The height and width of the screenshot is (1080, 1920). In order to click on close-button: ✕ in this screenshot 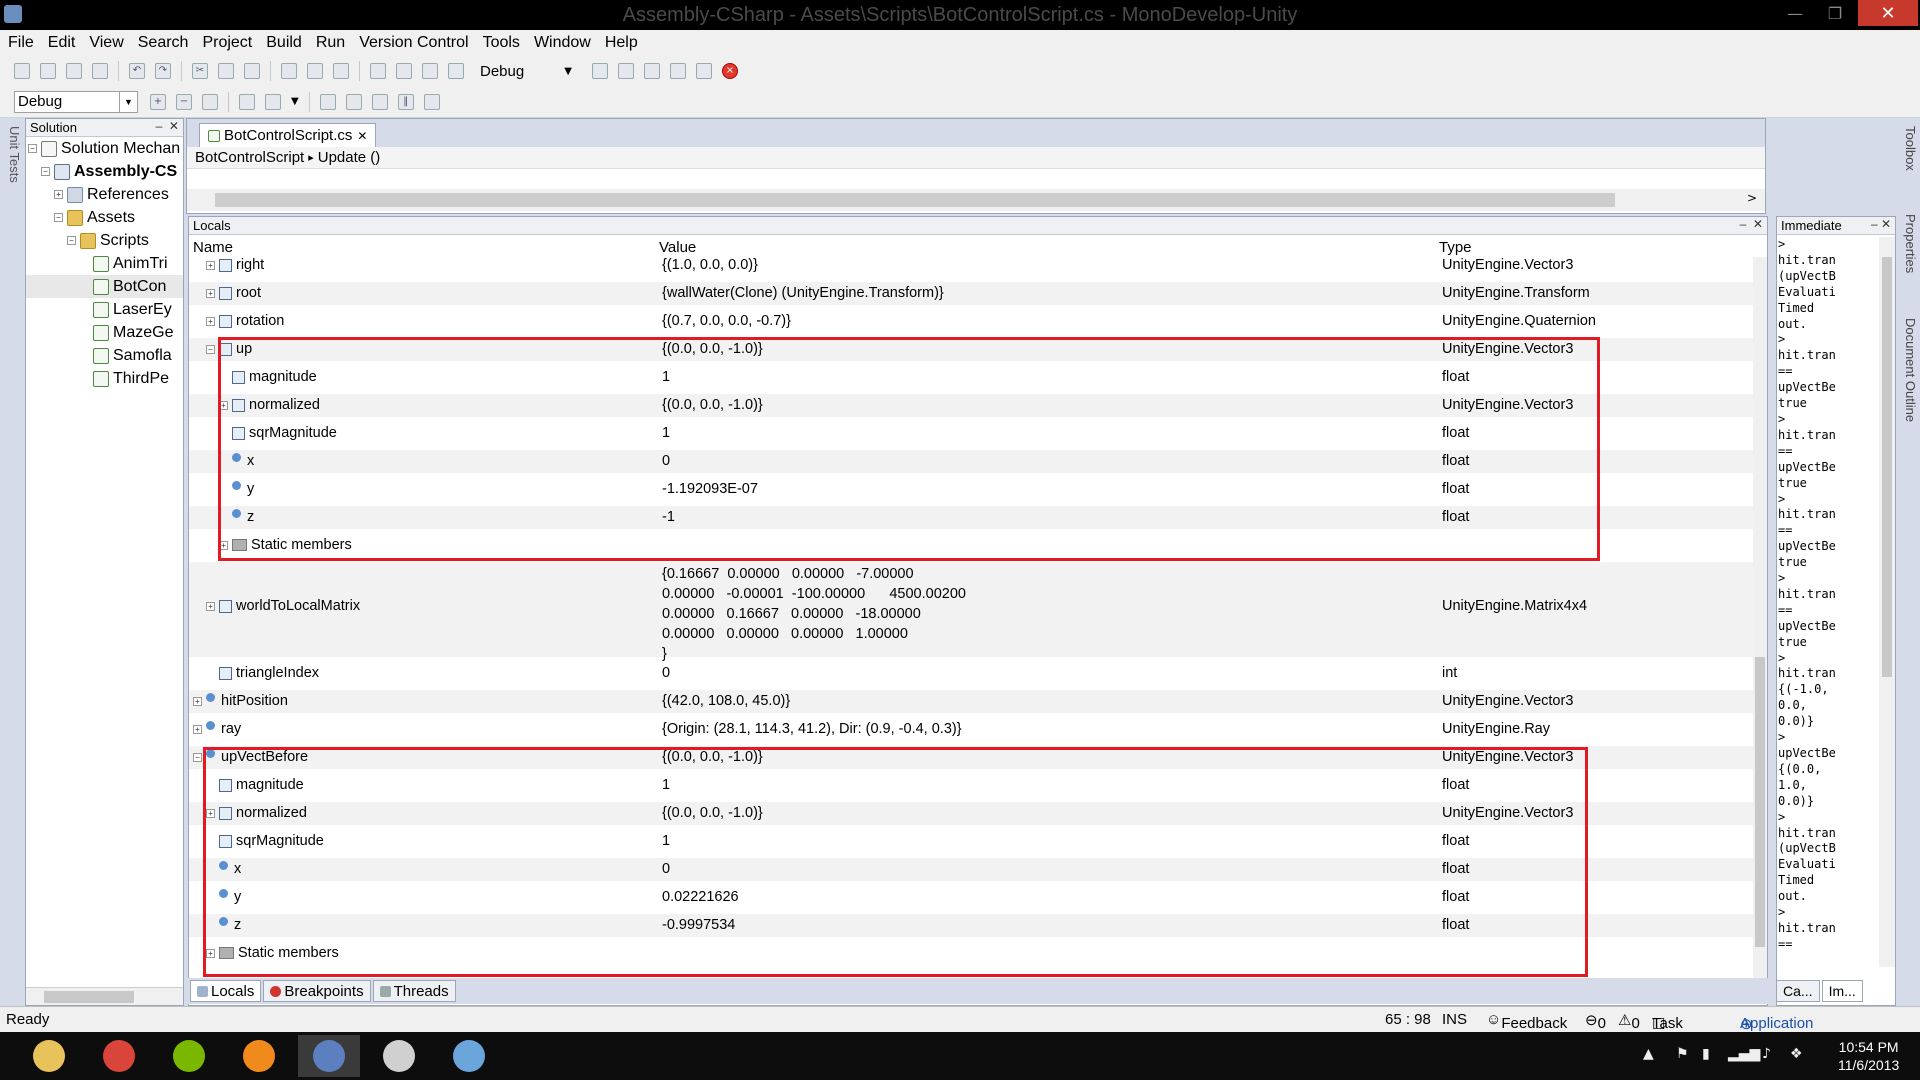, I will do `click(1888, 13)`.